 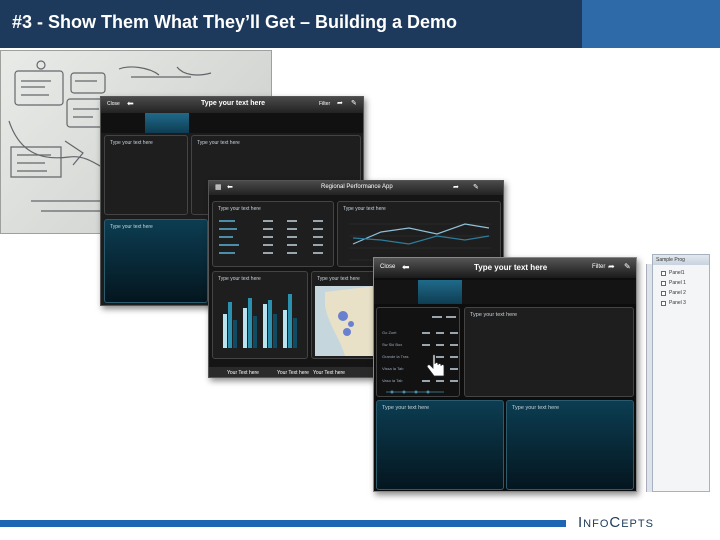 I want to click on app3-panel-1: Type your text here, so click(x=549, y=352).